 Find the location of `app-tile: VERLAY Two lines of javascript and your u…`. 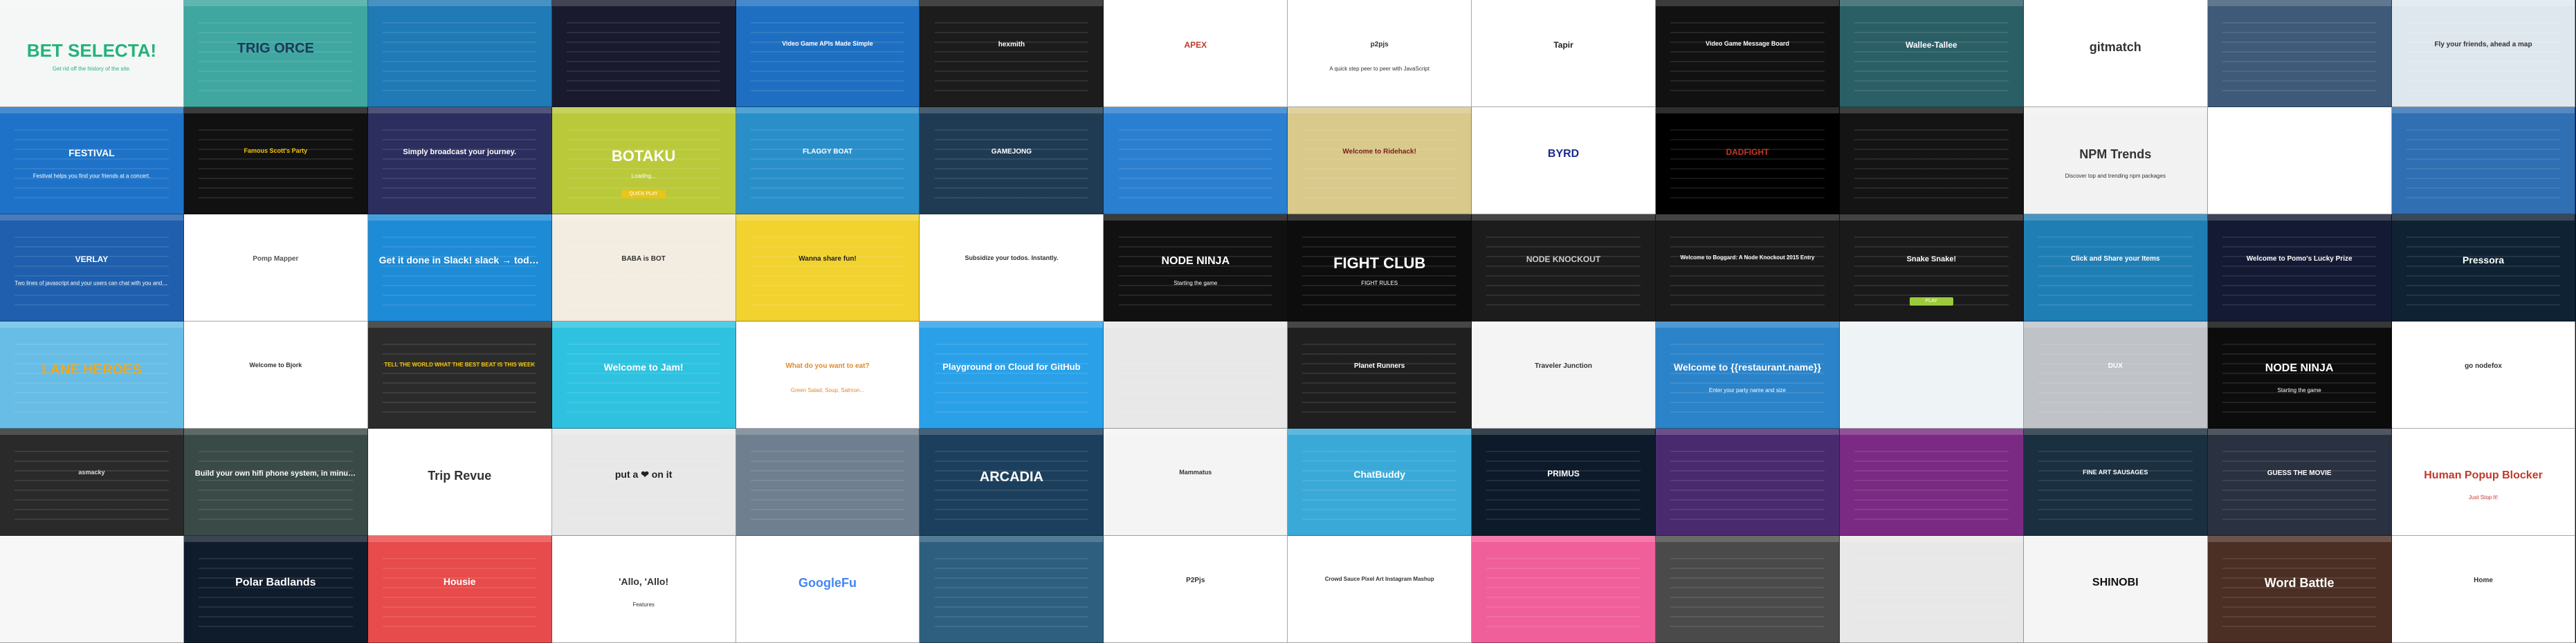

app-tile: VERLAY Two lines of javascript and your u… is located at coordinates (92, 268).